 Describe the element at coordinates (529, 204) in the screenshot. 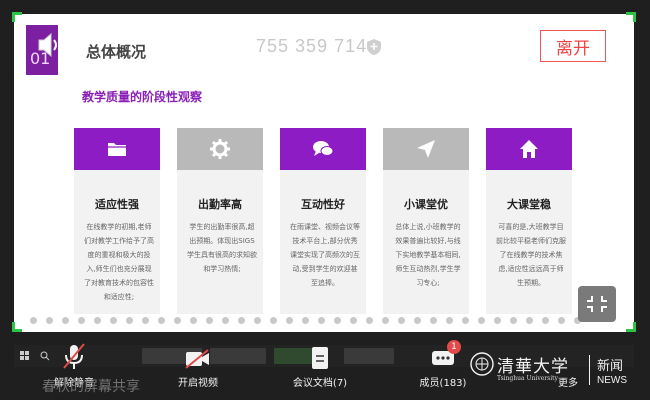

I see `card-title: 大课堂稳` at that location.